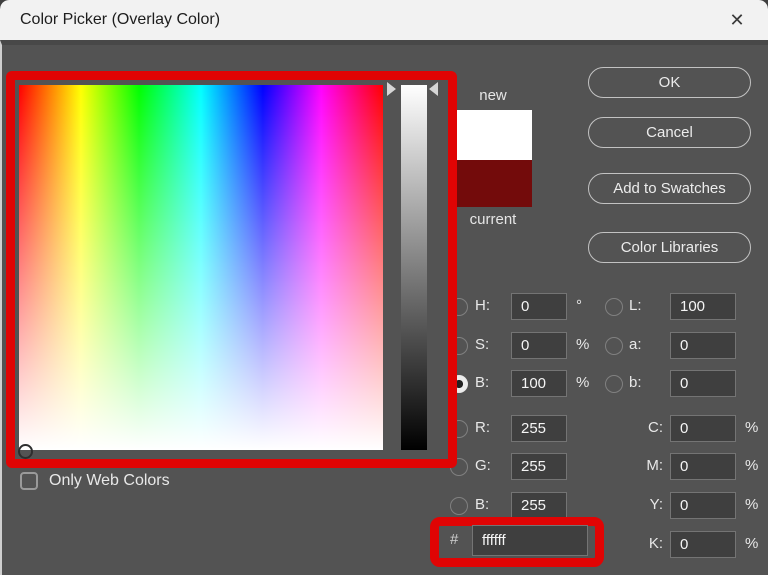 Image resolution: width=768 pixels, height=575 pixels. I want to click on lab-a-radio, so click(614, 346).